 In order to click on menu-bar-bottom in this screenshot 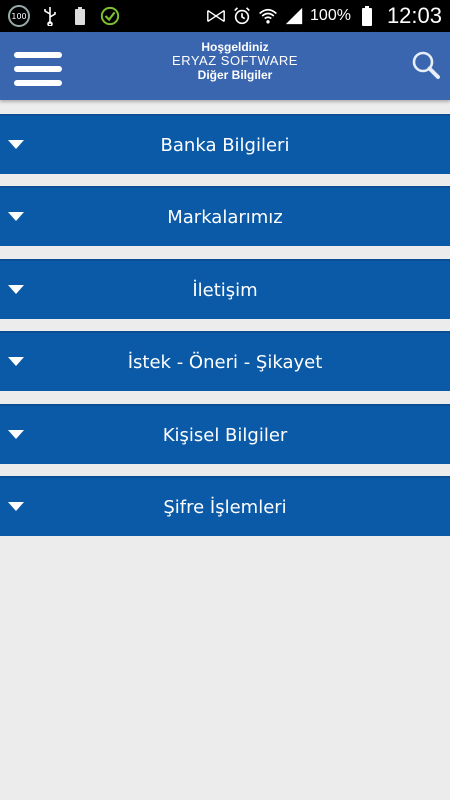, I will do `click(38, 83)`.